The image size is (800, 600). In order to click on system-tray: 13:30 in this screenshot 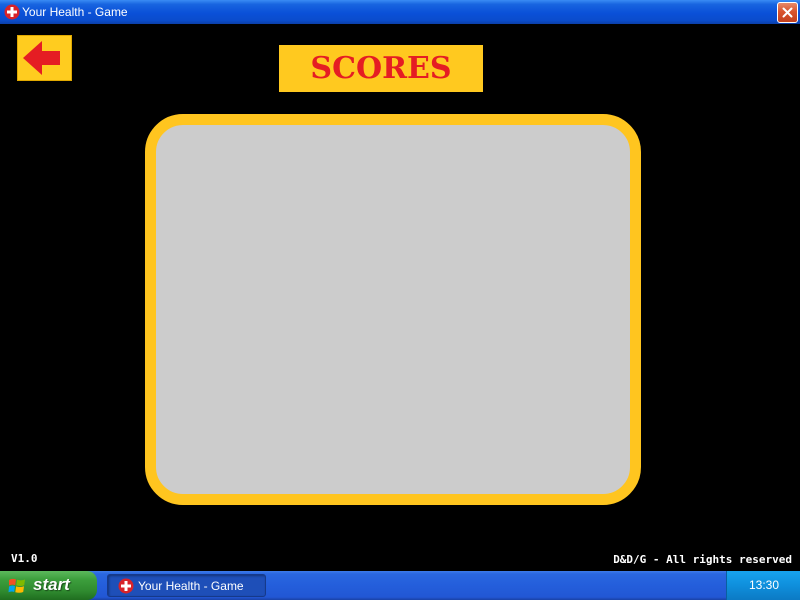, I will do `click(763, 585)`.